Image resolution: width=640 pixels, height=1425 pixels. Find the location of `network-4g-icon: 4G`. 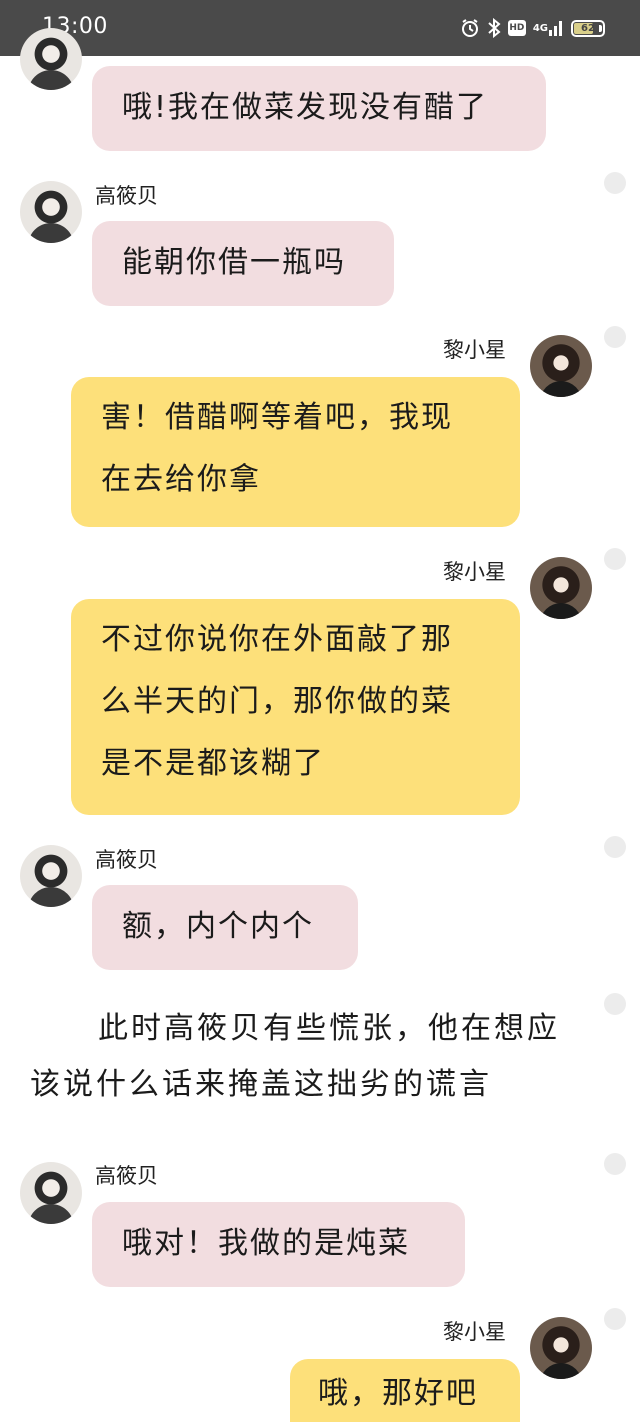

network-4g-icon: 4G is located at coordinates (548, 28).